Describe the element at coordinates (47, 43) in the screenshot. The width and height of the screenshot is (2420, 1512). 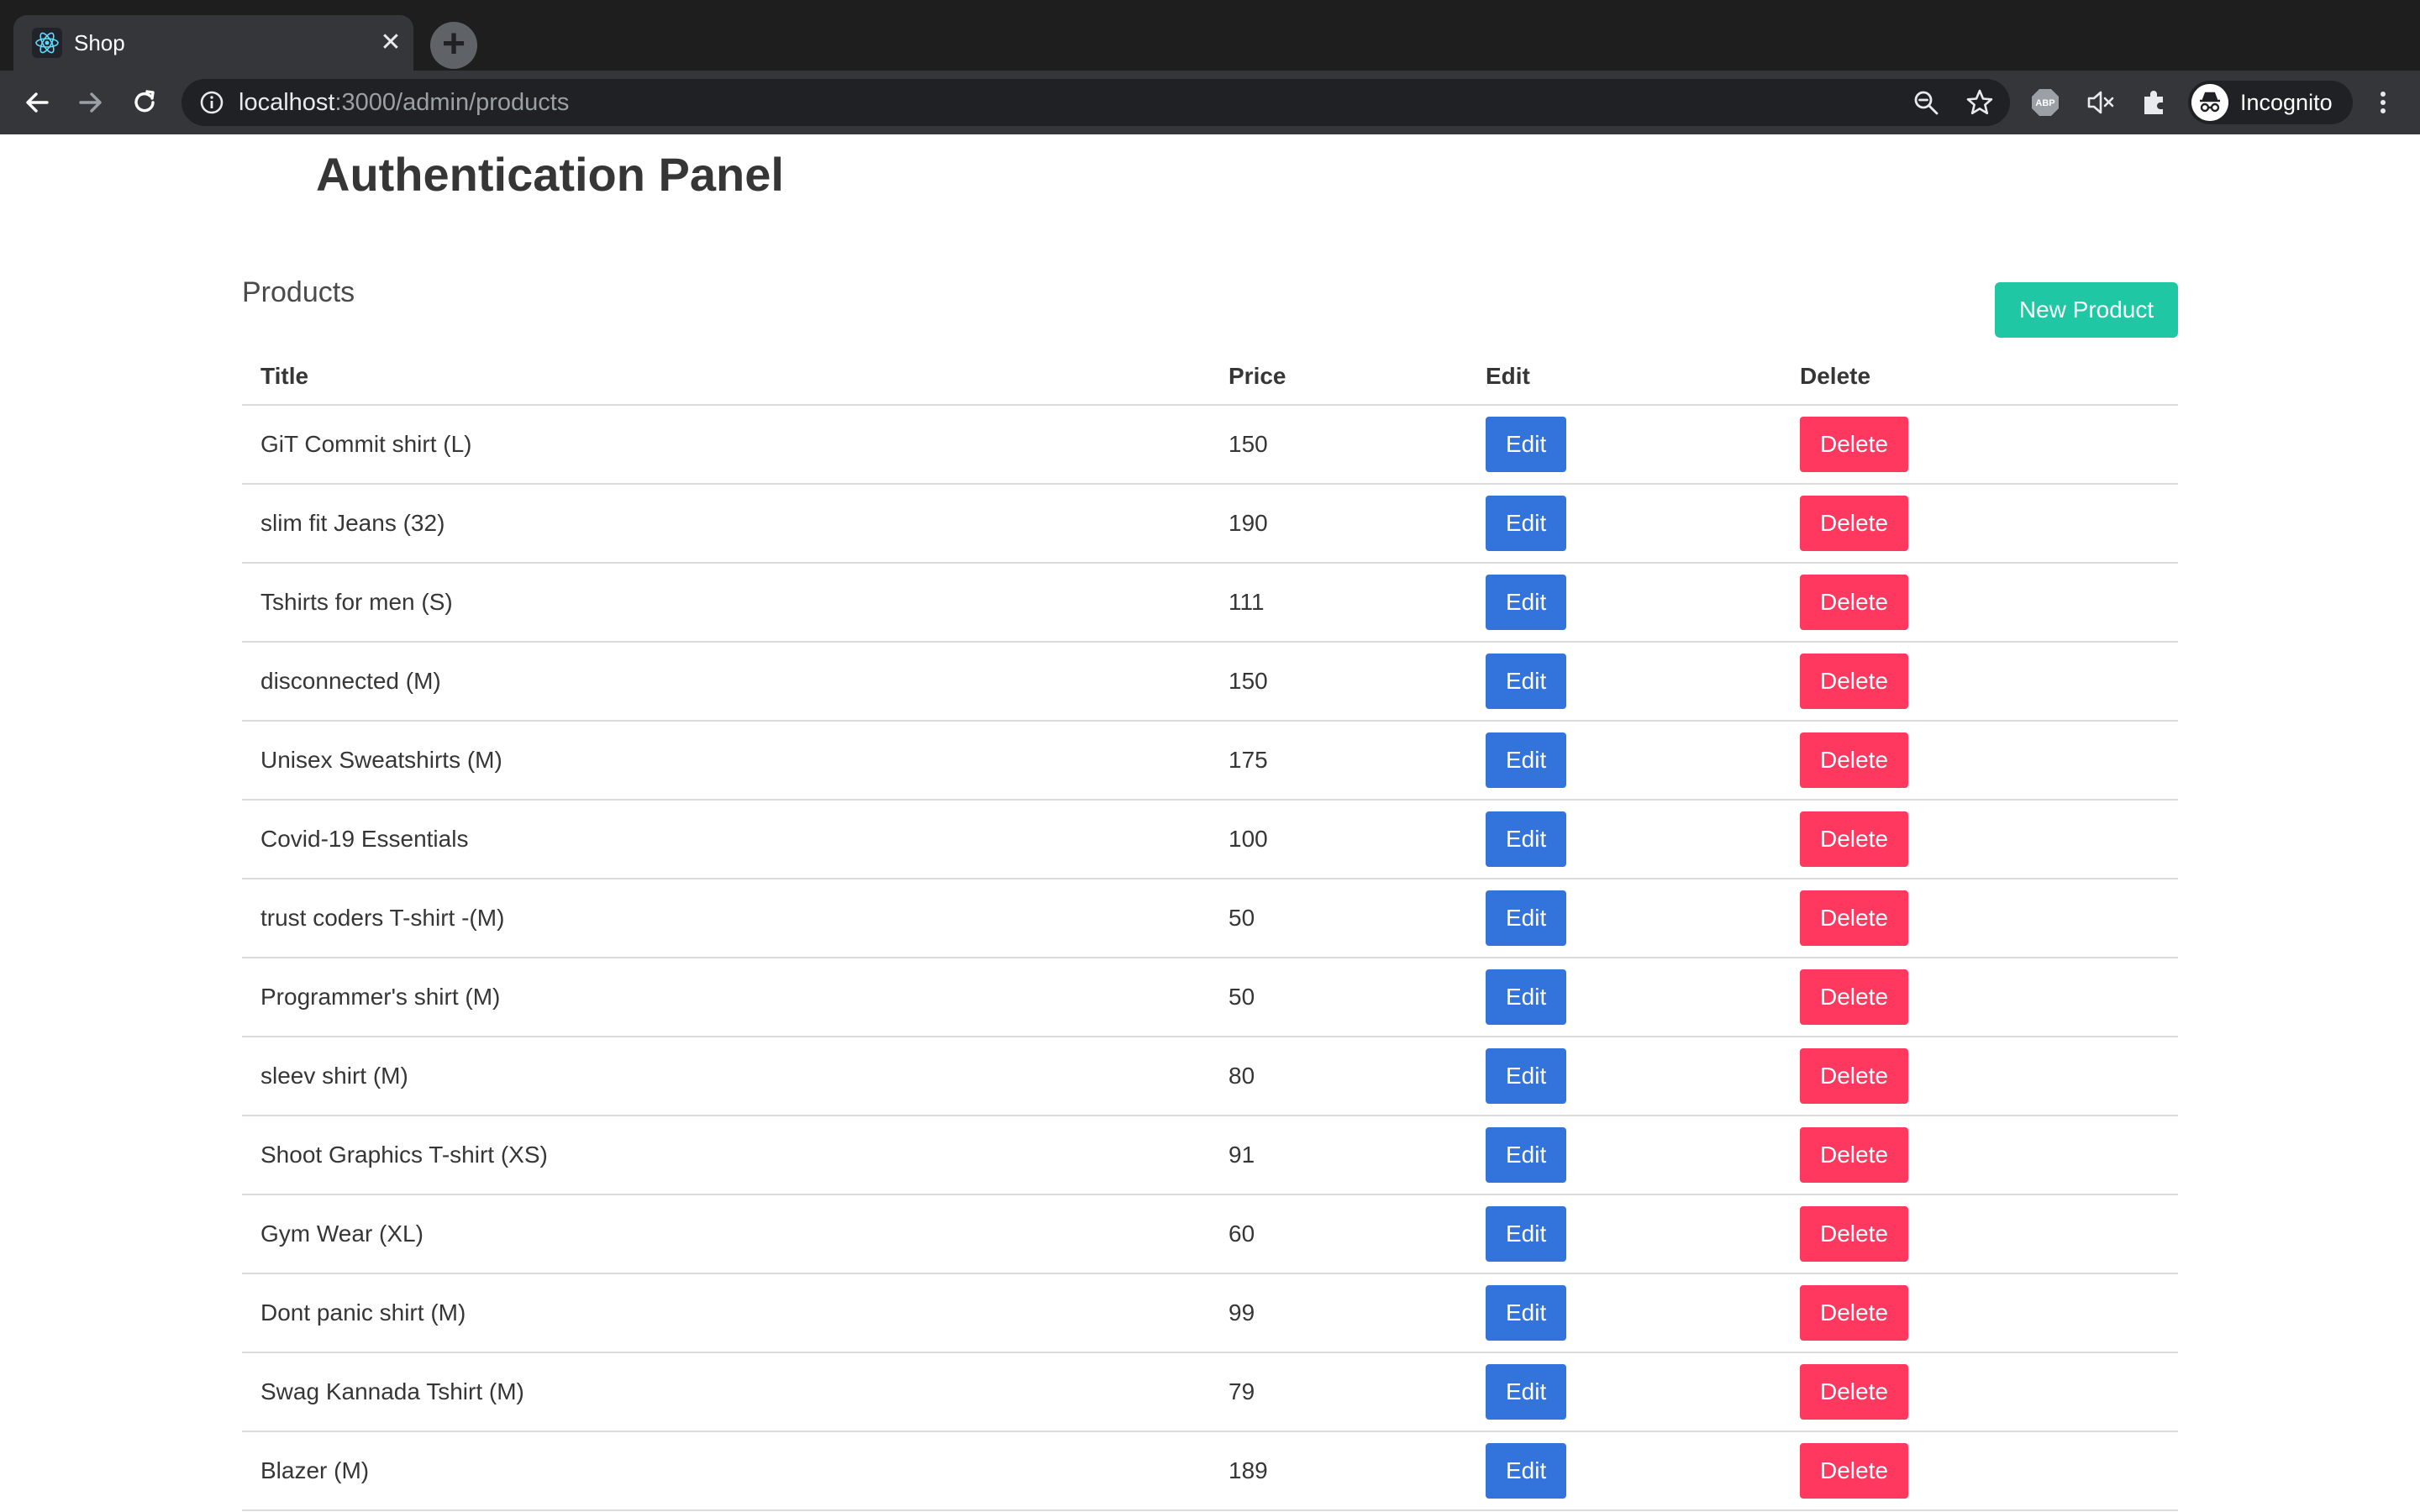
I see `react-icon` at that location.